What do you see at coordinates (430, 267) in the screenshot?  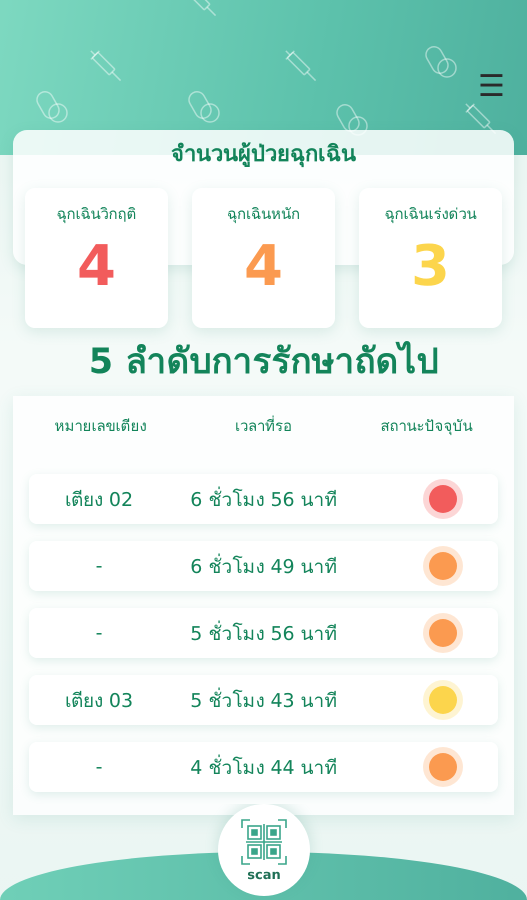 I see `stat-count: 3` at bounding box center [430, 267].